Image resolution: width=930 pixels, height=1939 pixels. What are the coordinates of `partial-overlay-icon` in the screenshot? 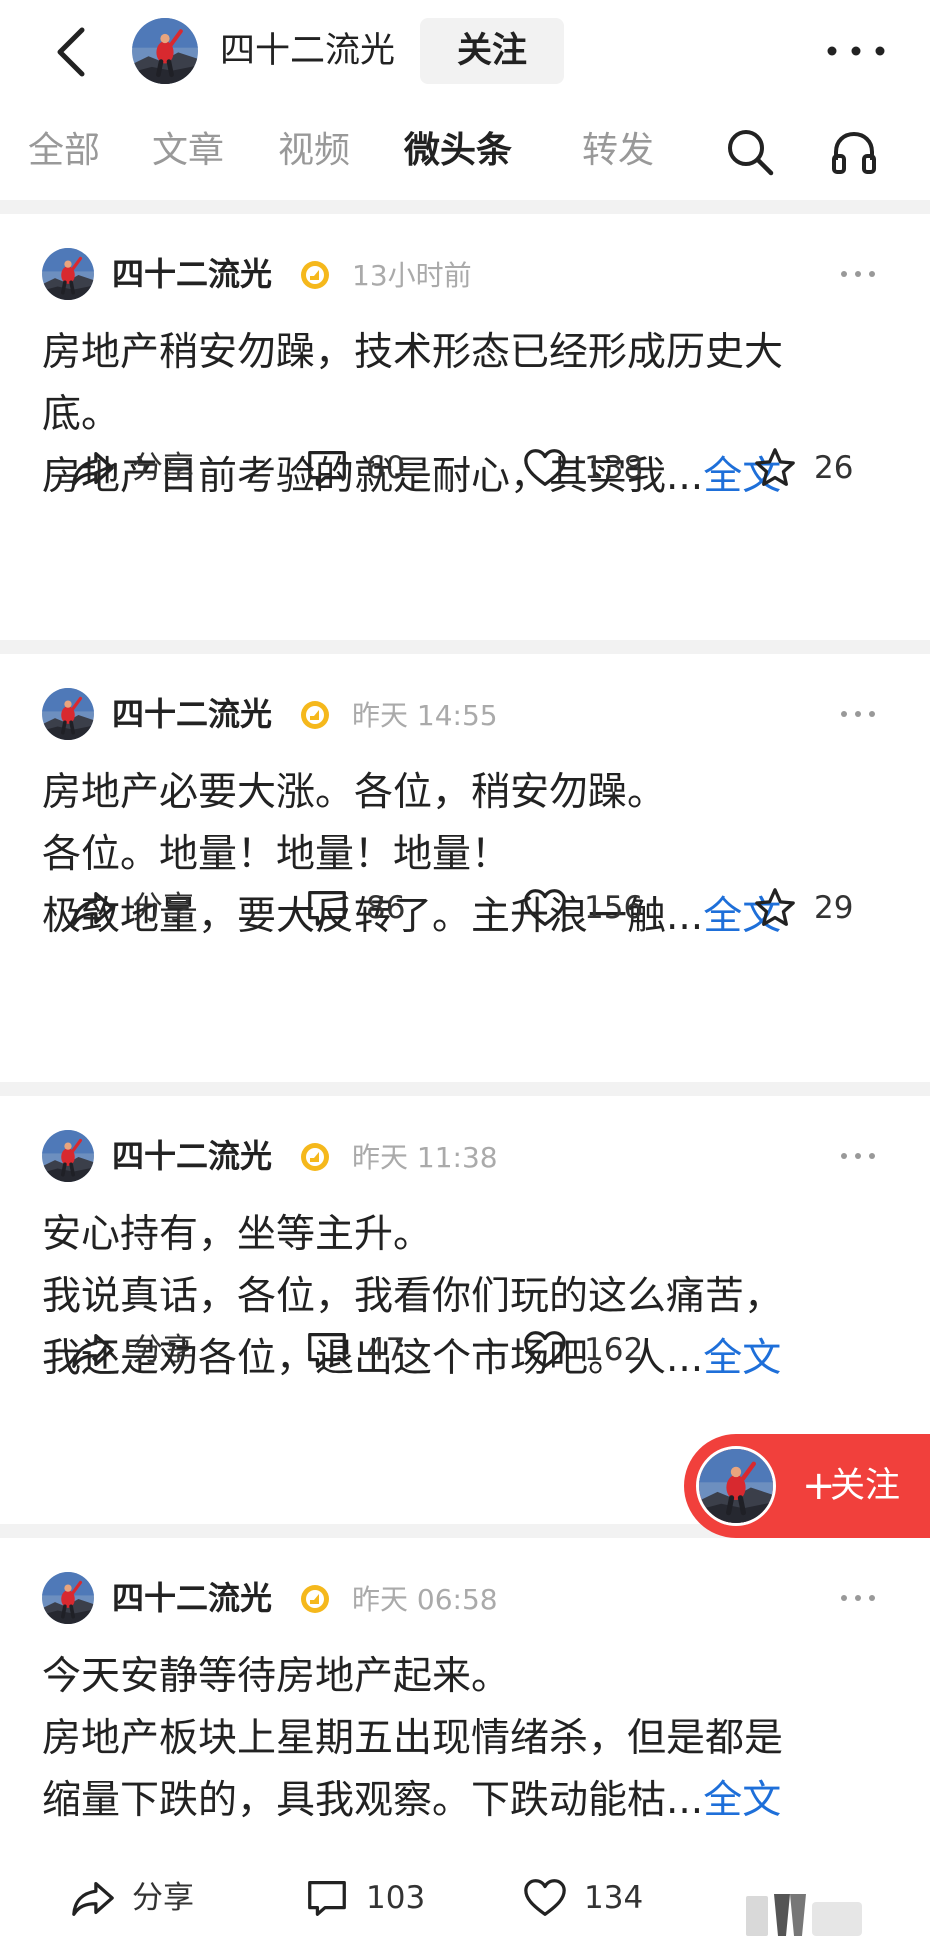 It's located at (804, 1909).